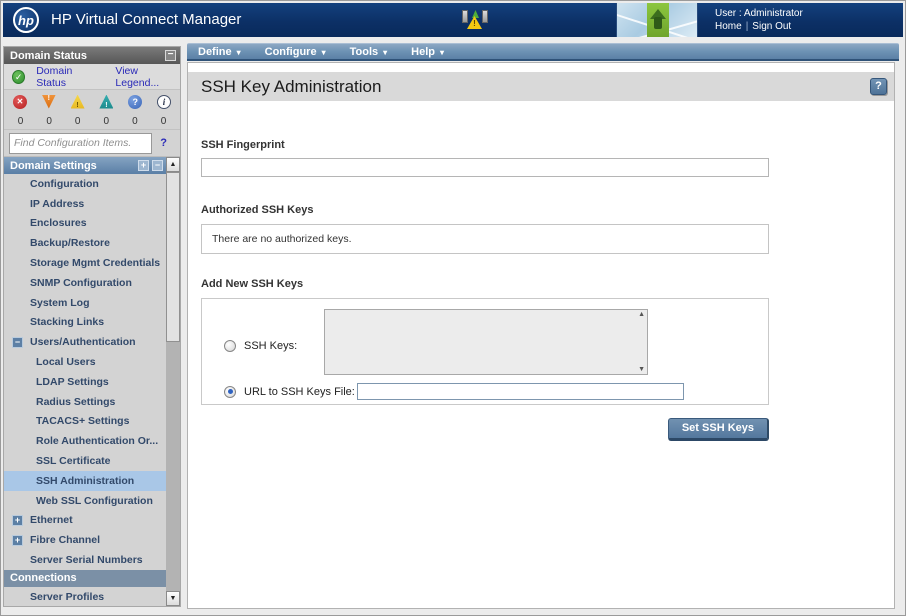 The image size is (906, 616). I want to click on menu-label: Define, so click(215, 51).